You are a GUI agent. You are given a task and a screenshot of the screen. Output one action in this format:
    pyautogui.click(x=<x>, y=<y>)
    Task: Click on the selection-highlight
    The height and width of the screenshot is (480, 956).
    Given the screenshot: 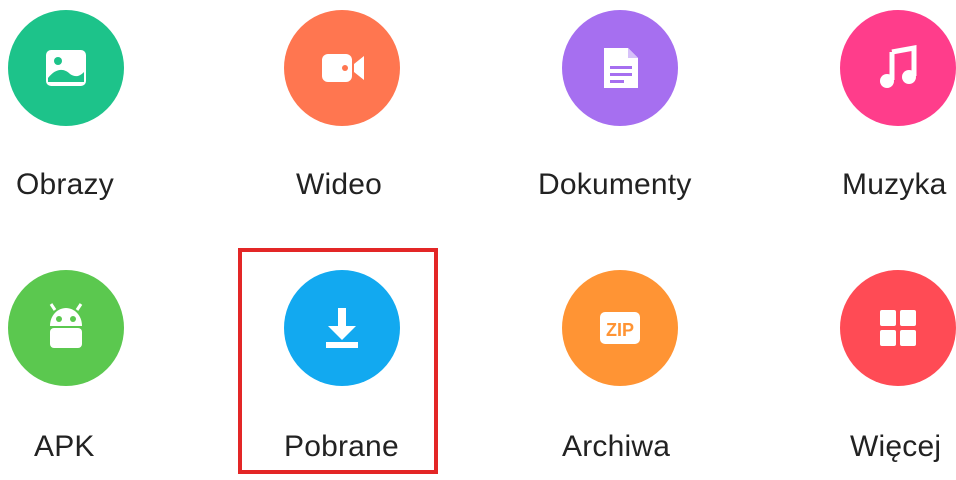 What is the action you would take?
    pyautogui.click(x=338, y=361)
    